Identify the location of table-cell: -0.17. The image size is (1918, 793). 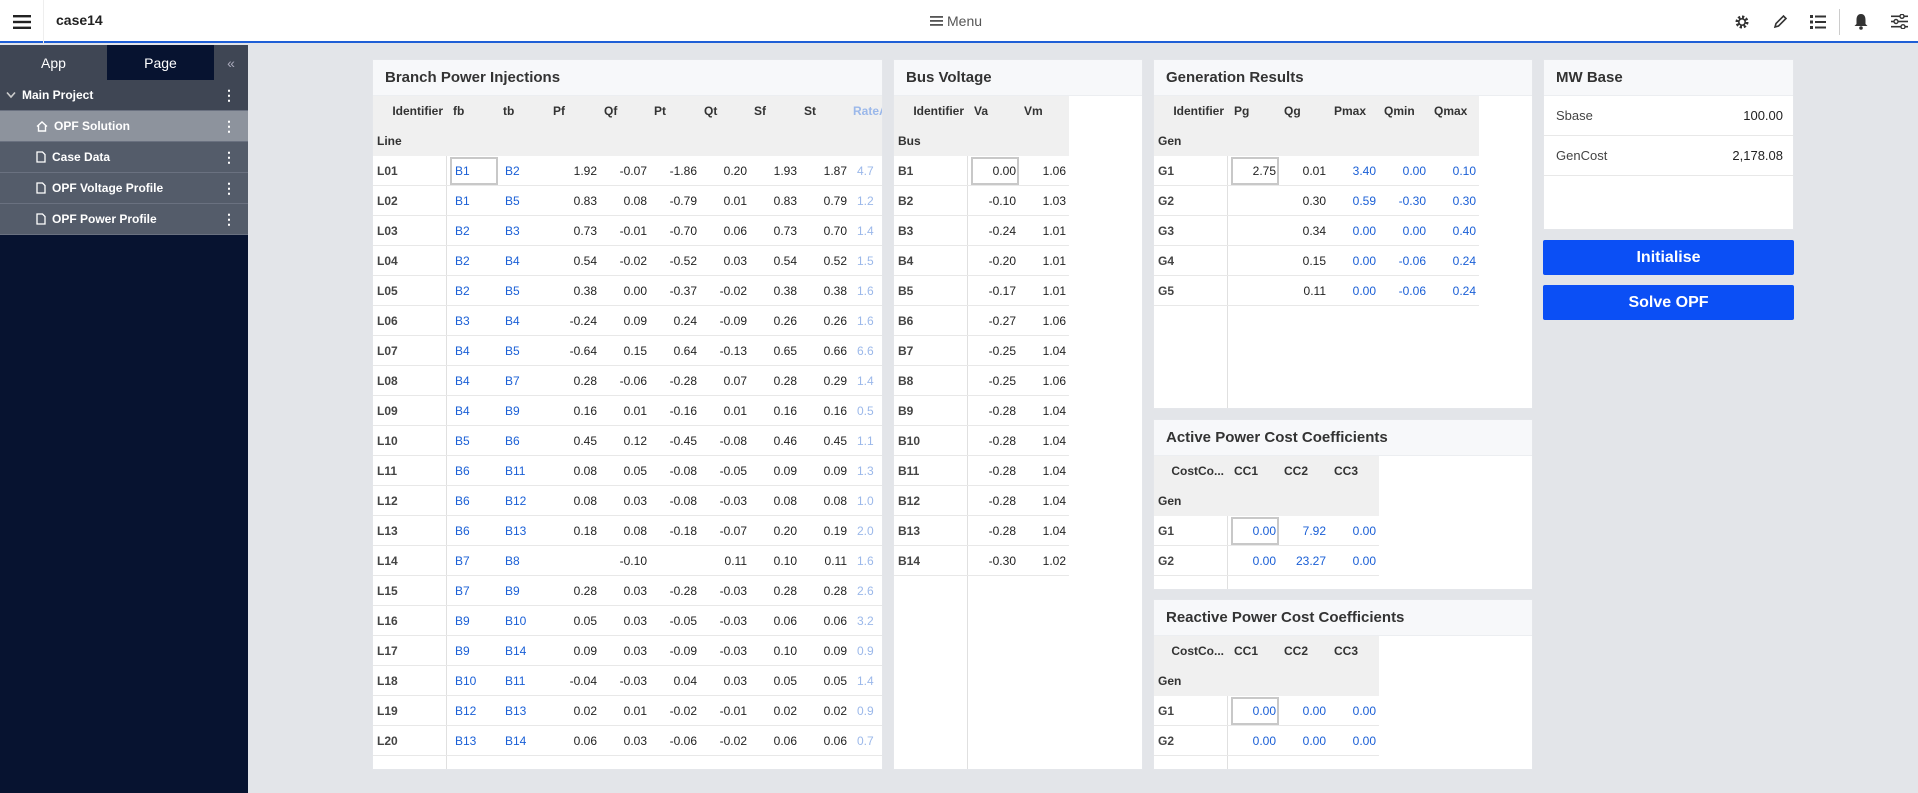
(995, 291).